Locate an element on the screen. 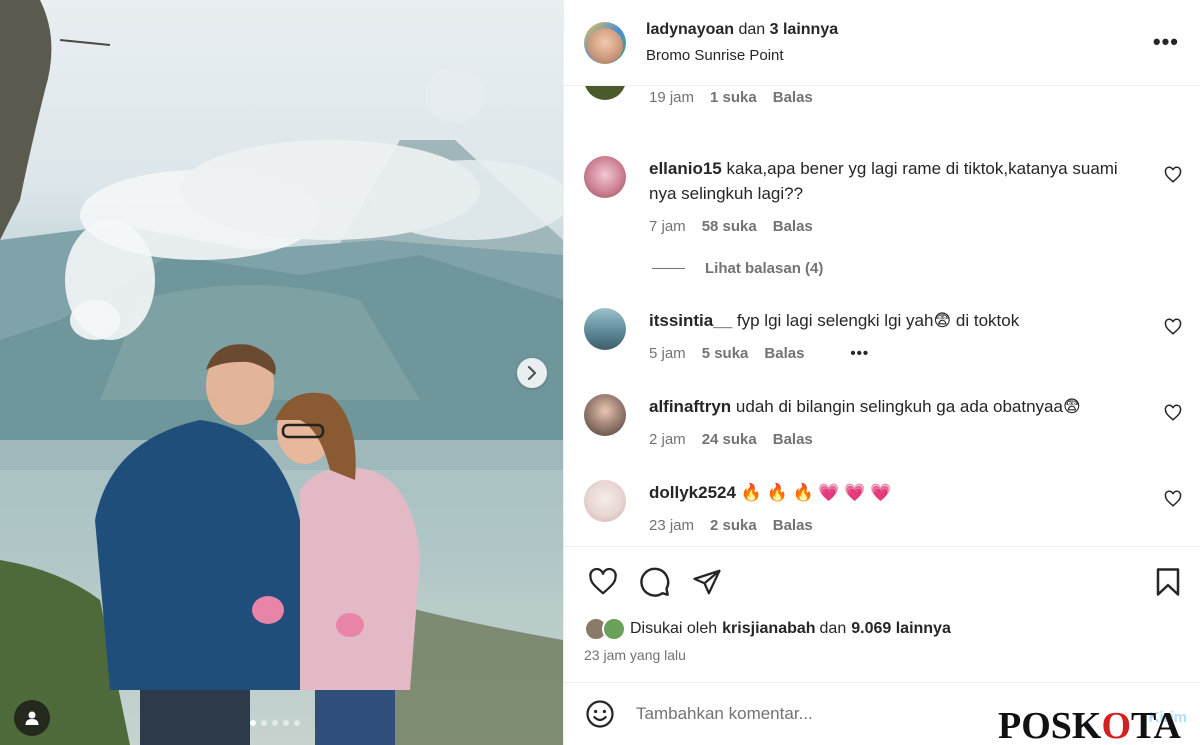 The image size is (1200, 745). coauthors-link: 3 lainnya is located at coordinates (804, 29).